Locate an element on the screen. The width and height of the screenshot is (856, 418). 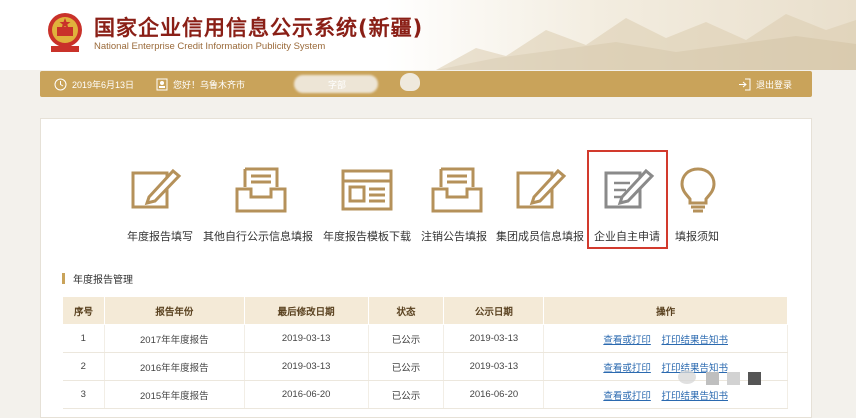
clock-icon is located at coordinates (60, 84).